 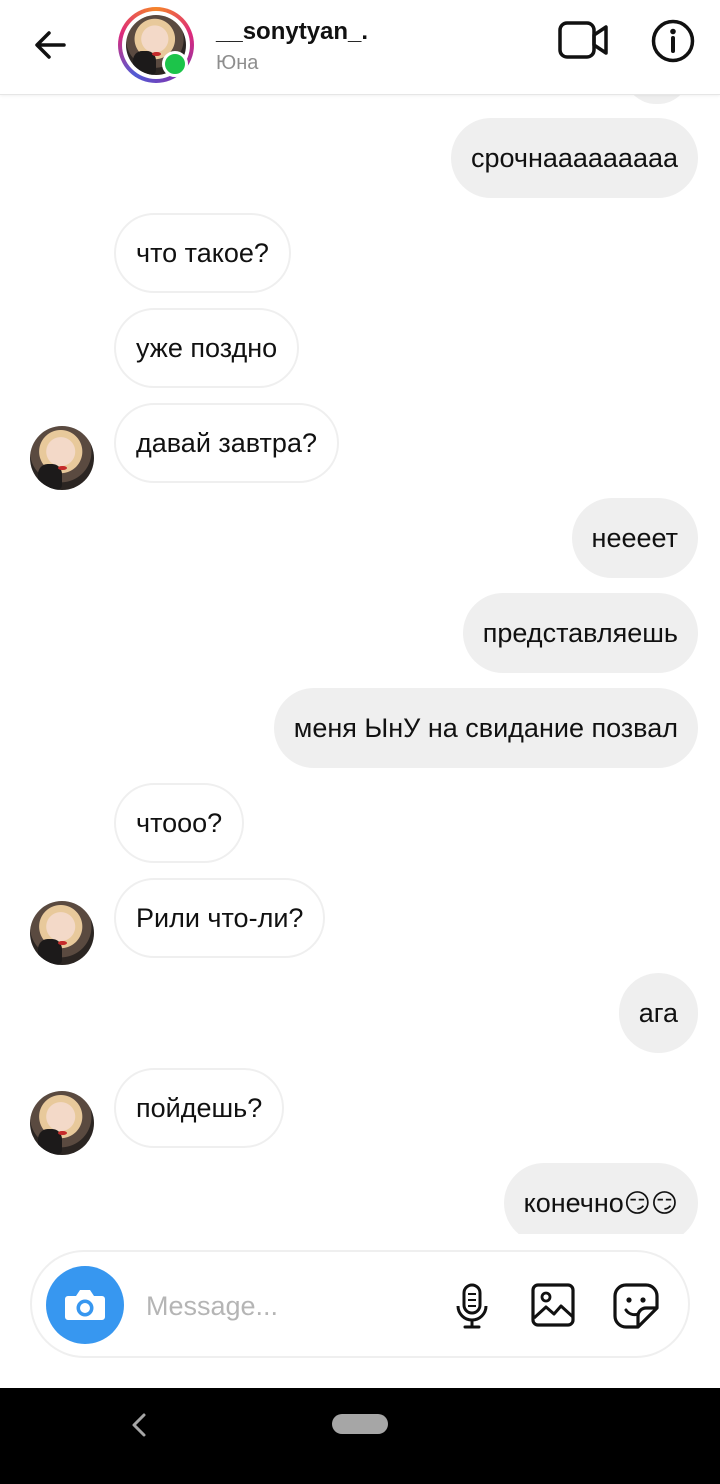 I want to click on message-bubble-incoming: давай завтра?, so click(x=226, y=443).